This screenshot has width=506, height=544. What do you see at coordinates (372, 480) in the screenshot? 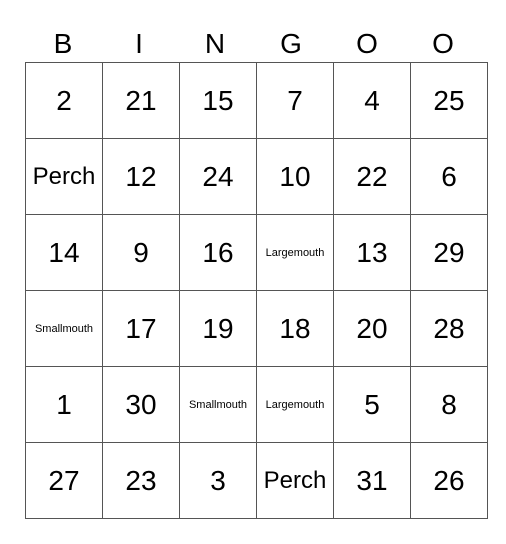
I see `bingo-cell: 31` at bounding box center [372, 480].